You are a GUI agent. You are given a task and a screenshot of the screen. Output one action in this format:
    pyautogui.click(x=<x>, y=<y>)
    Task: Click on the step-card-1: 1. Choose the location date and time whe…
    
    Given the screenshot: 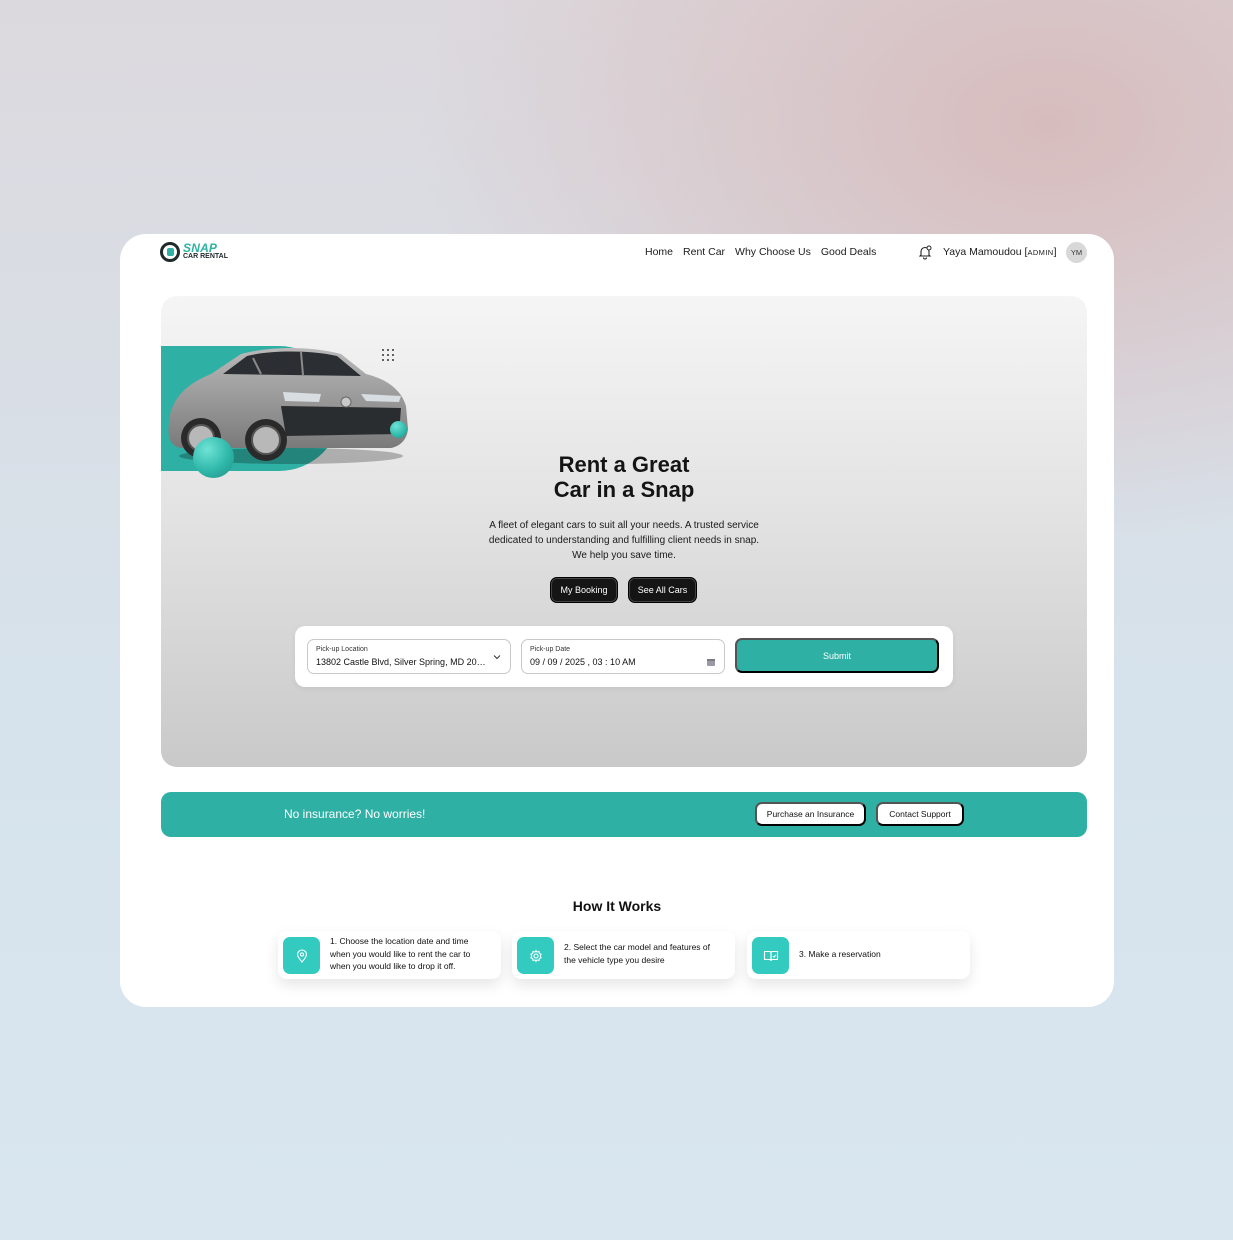 What is the action you would take?
    pyautogui.click(x=389, y=955)
    